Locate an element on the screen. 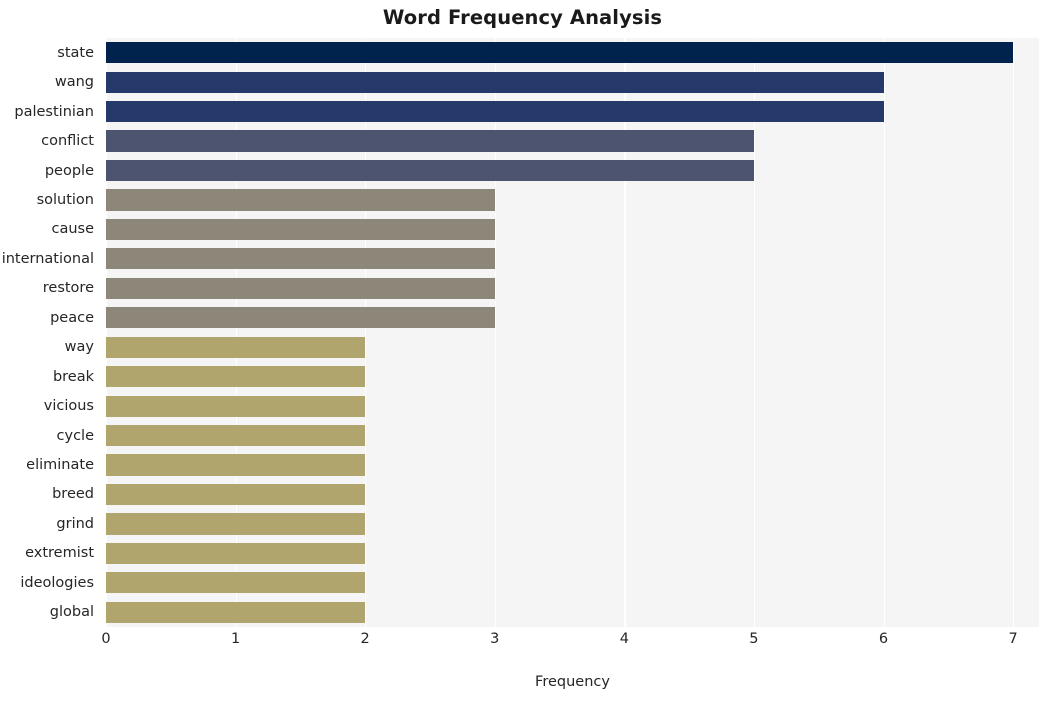  bar-international is located at coordinates (300, 259).